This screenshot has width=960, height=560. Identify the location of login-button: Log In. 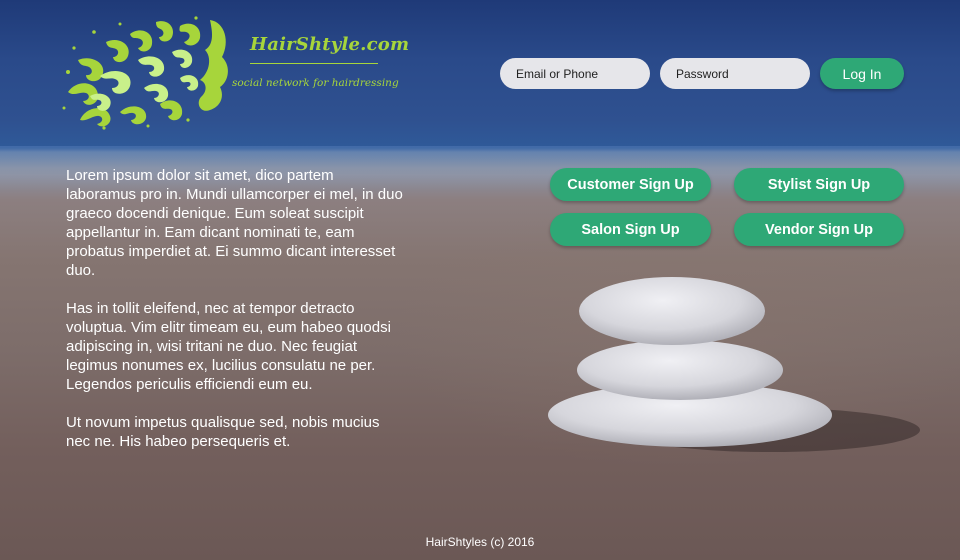
(862, 73).